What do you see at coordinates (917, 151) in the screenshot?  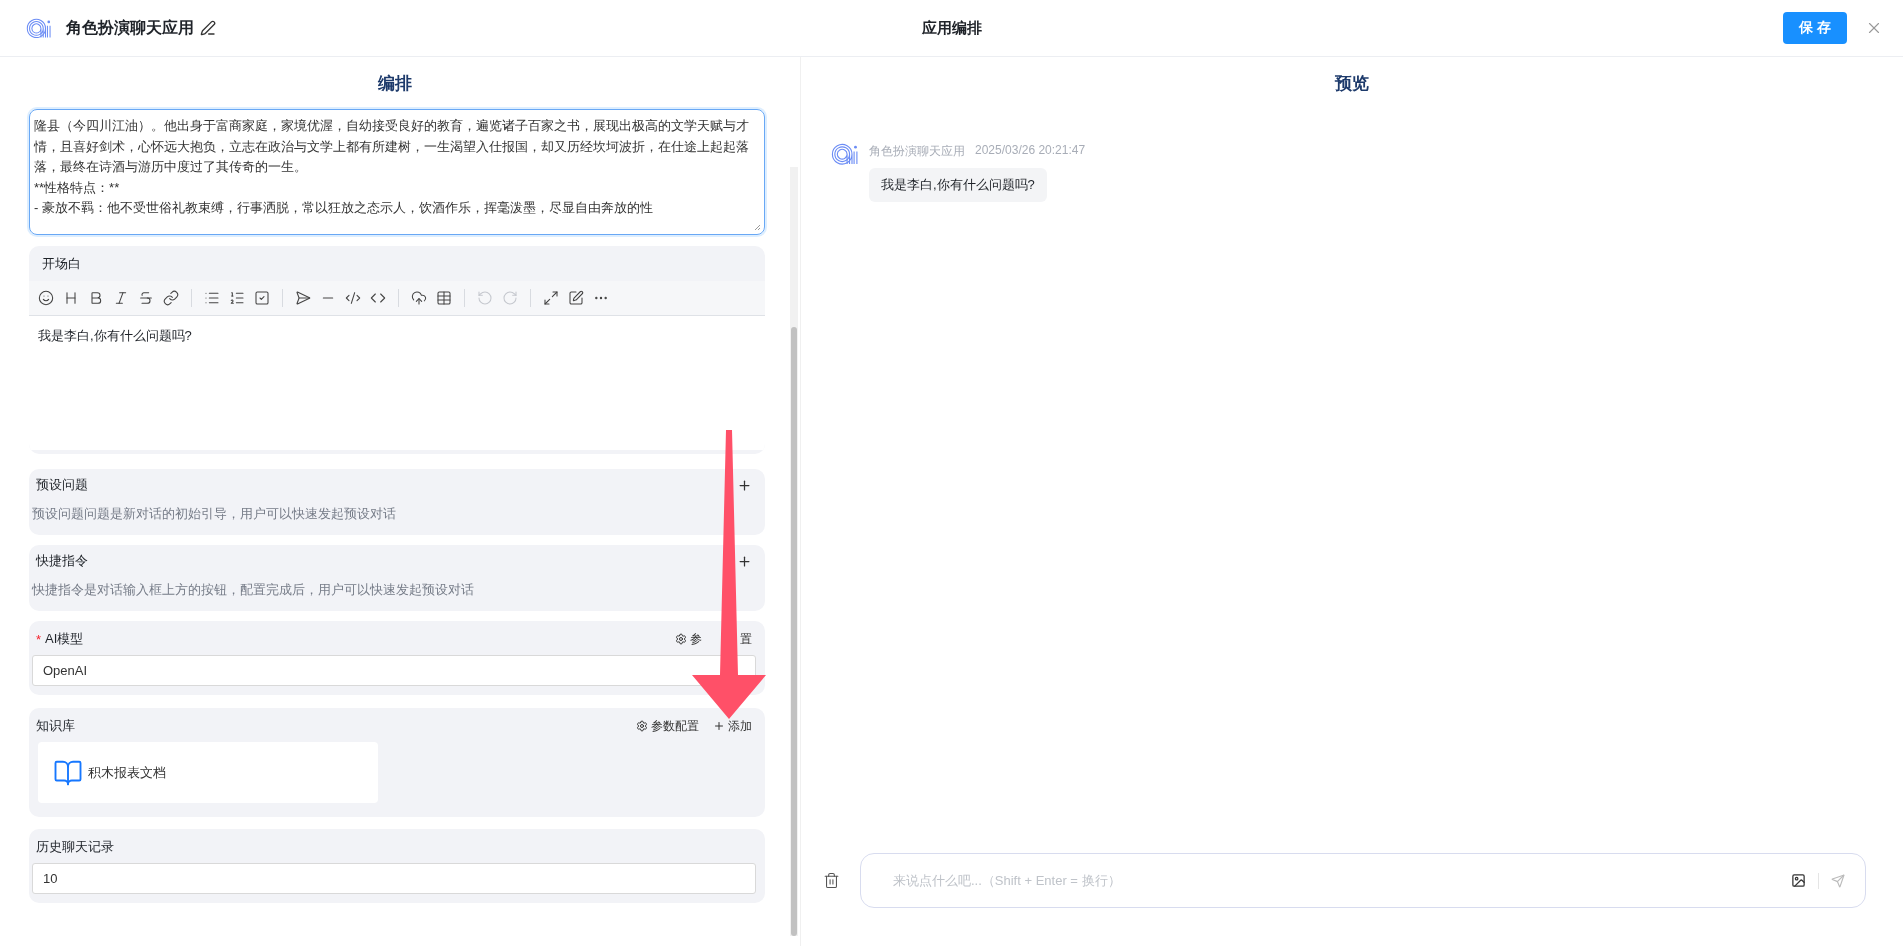 I see `sender-name: 角色扮演聊天应用` at bounding box center [917, 151].